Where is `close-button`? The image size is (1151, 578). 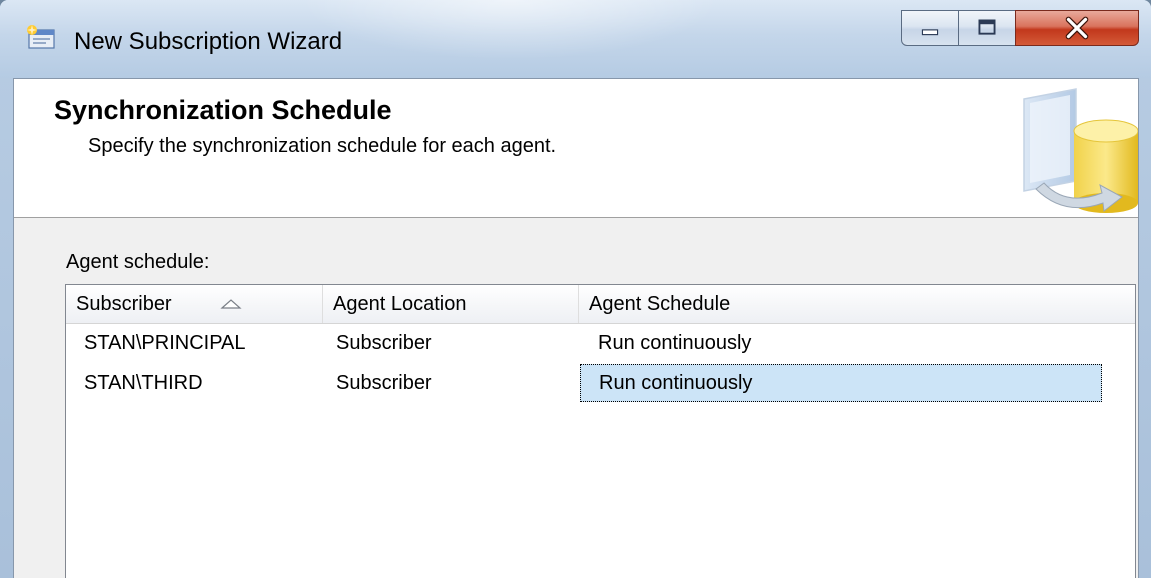
close-button is located at coordinates (1077, 28).